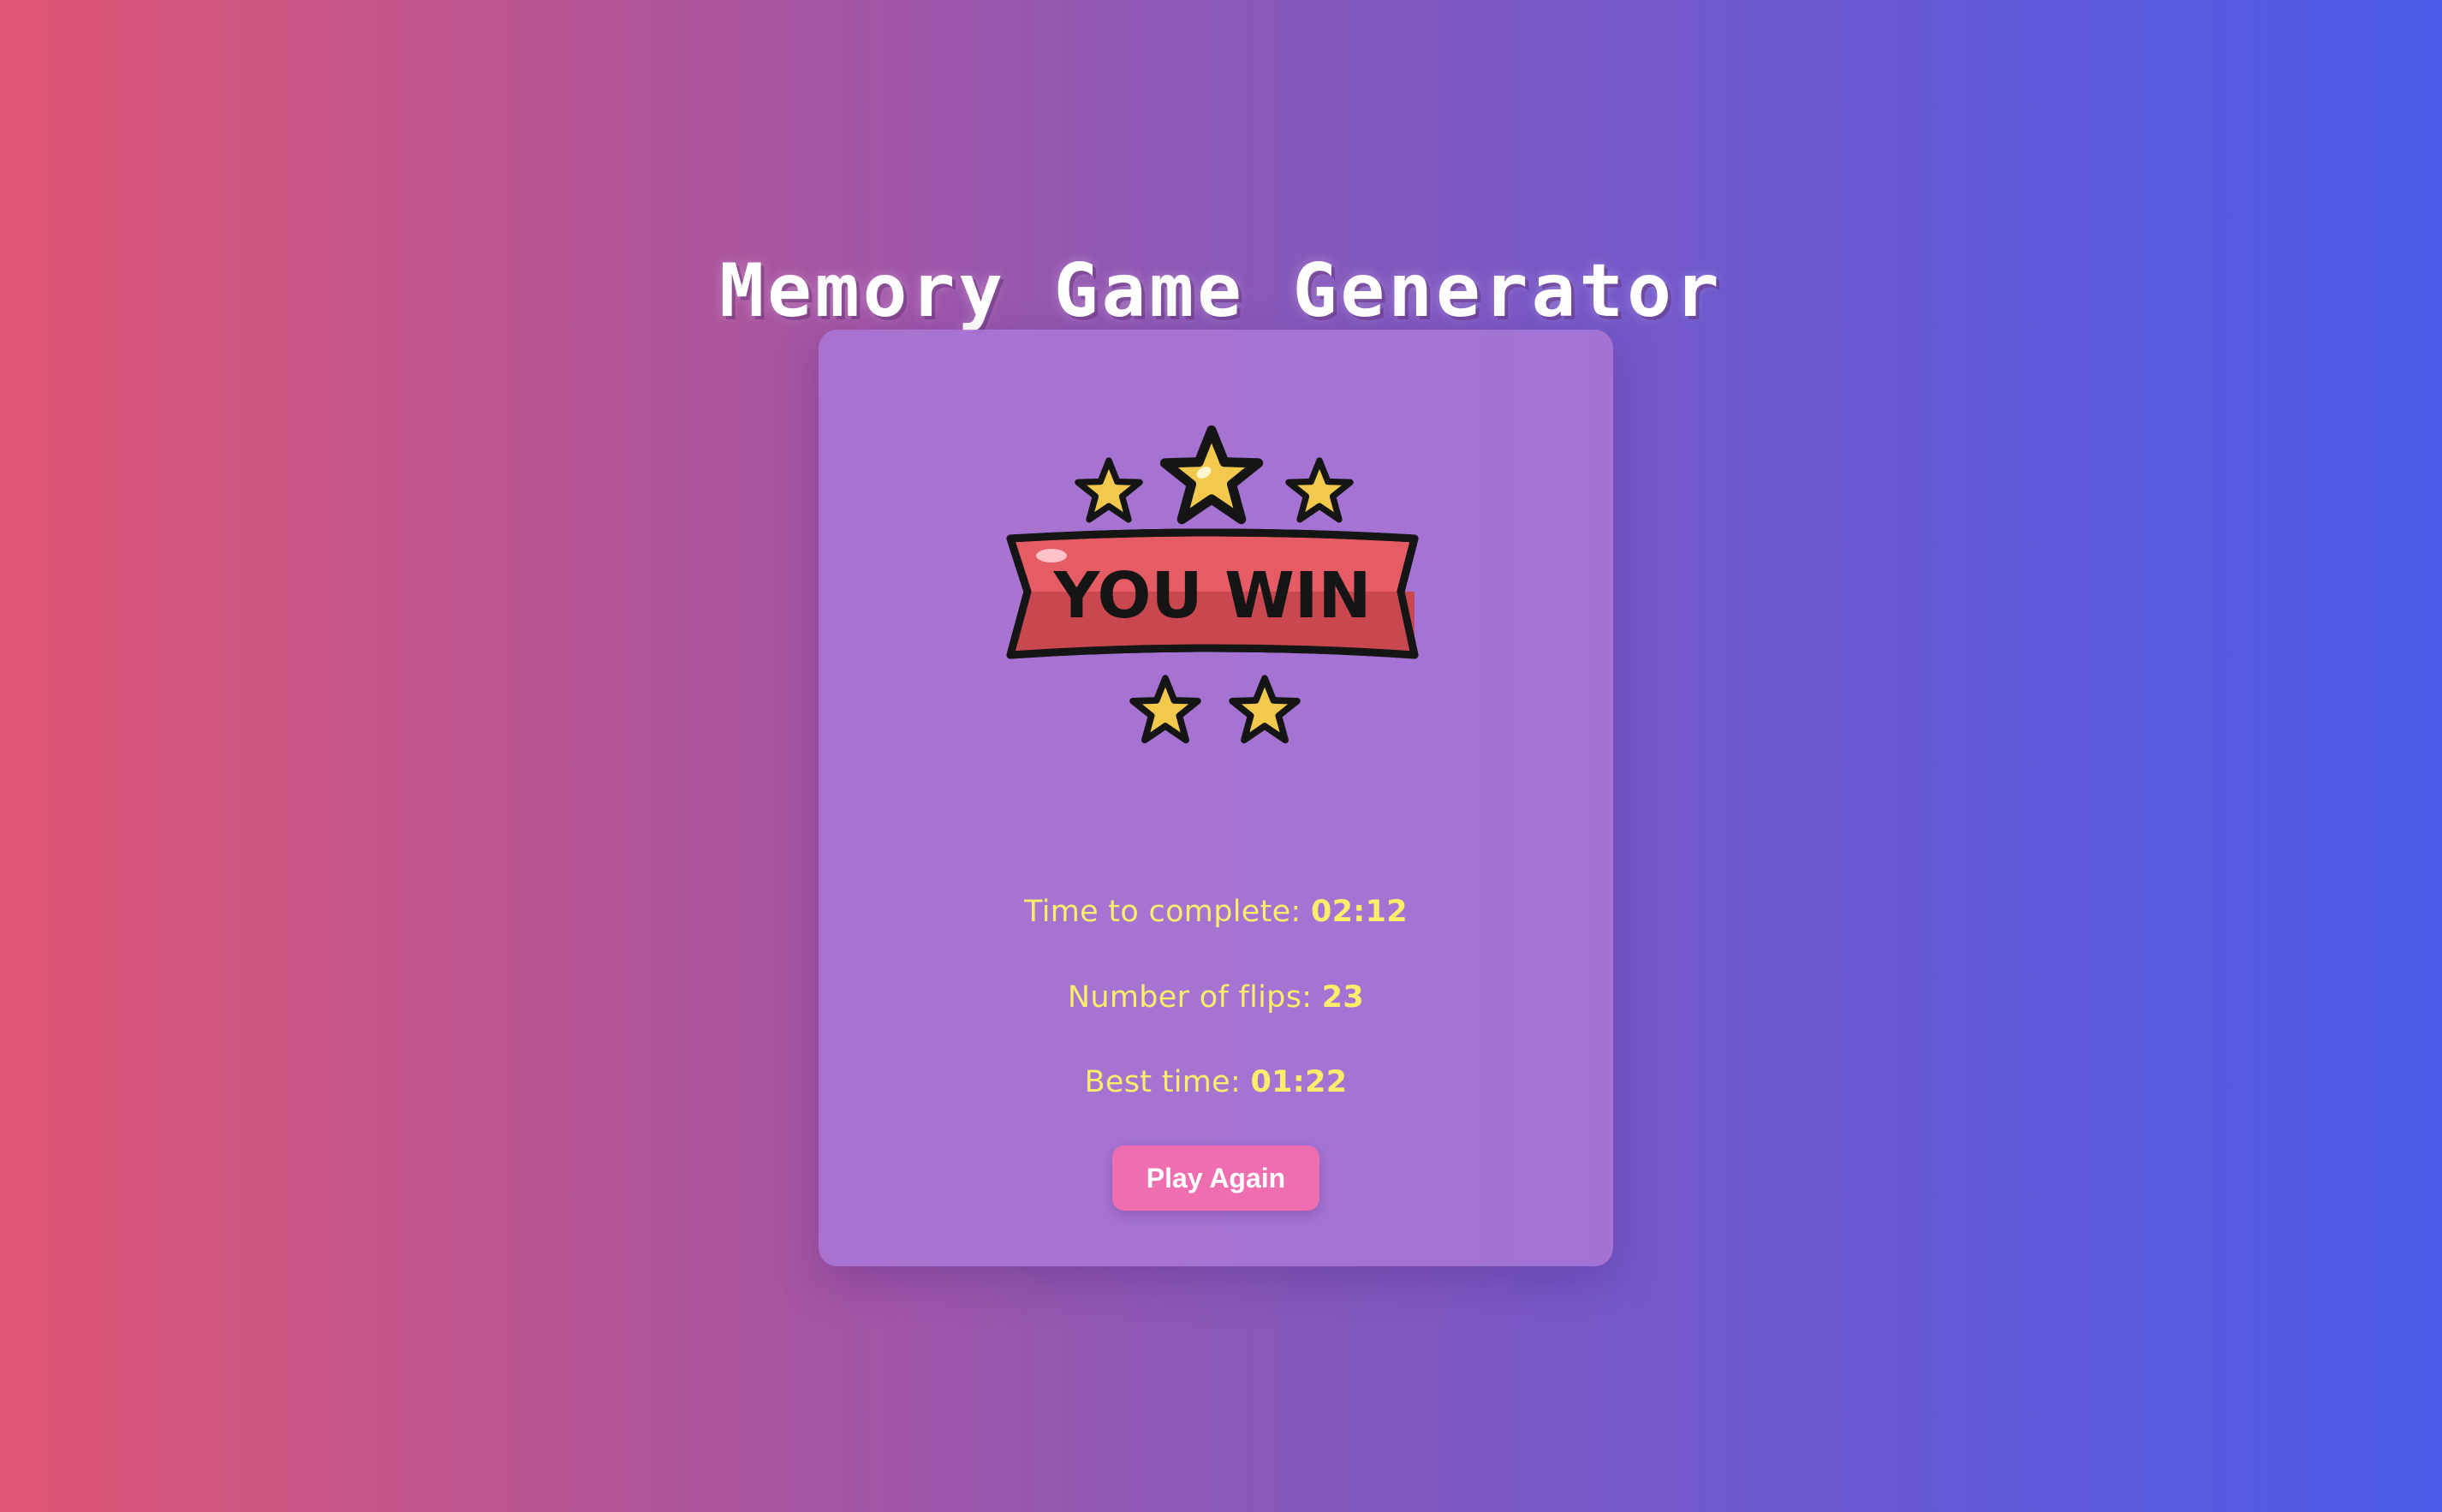 This screenshot has width=2442, height=1512. I want to click on stat-value: 02:12, so click(1359, 912).